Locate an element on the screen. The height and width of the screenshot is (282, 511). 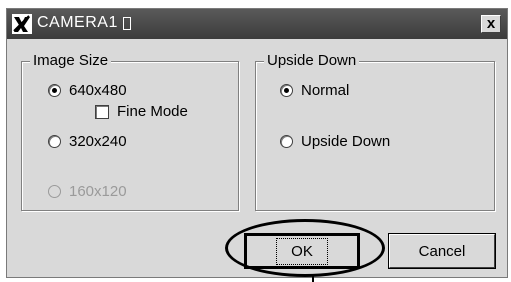
radio-640x480: 640x480 is located at coordinates (87, 90).